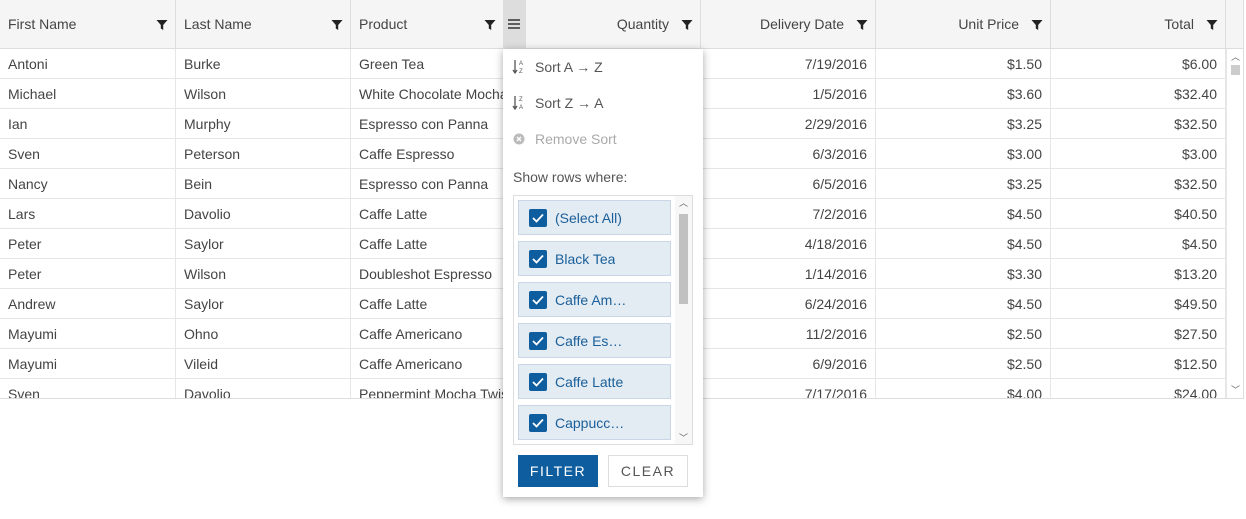 The image size is (1246, 519). What do you see at coordinates (963, 93) in the screenshot?
I see `cell-price: $3.60` at bounding box center [963, 93].